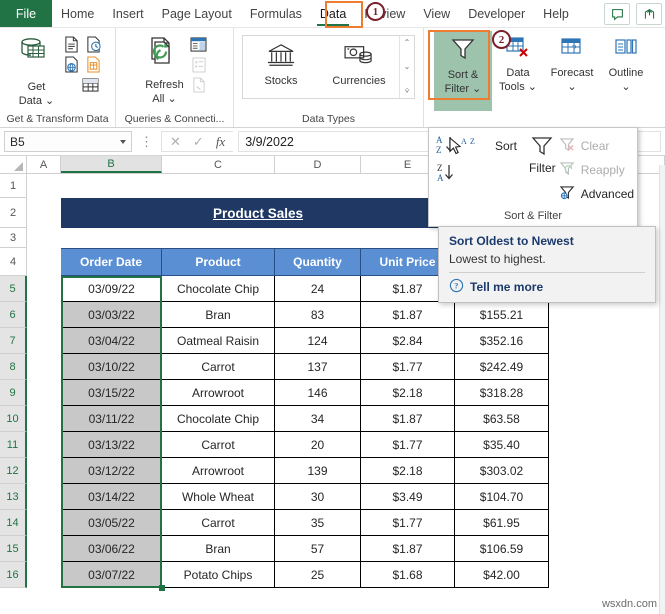 The image size is (665, 614). What do you see at coordinates (162, 588) in the screenshot?
I see `selection-fill-handle` at bounding box center [162, 588].